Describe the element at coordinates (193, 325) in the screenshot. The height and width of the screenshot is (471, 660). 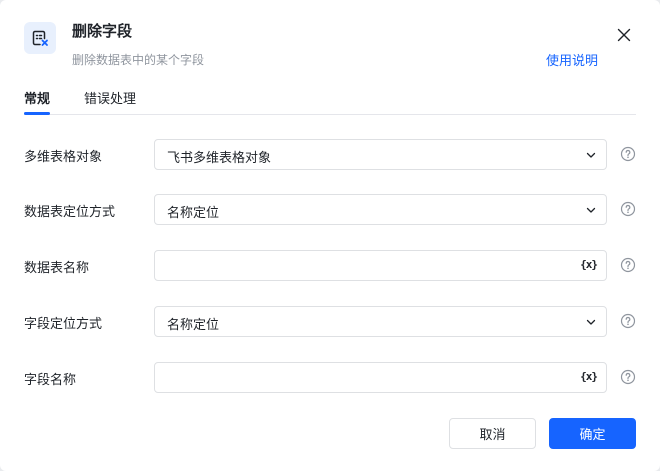
I see `field-locate-method-value: 名称定位` at that location.